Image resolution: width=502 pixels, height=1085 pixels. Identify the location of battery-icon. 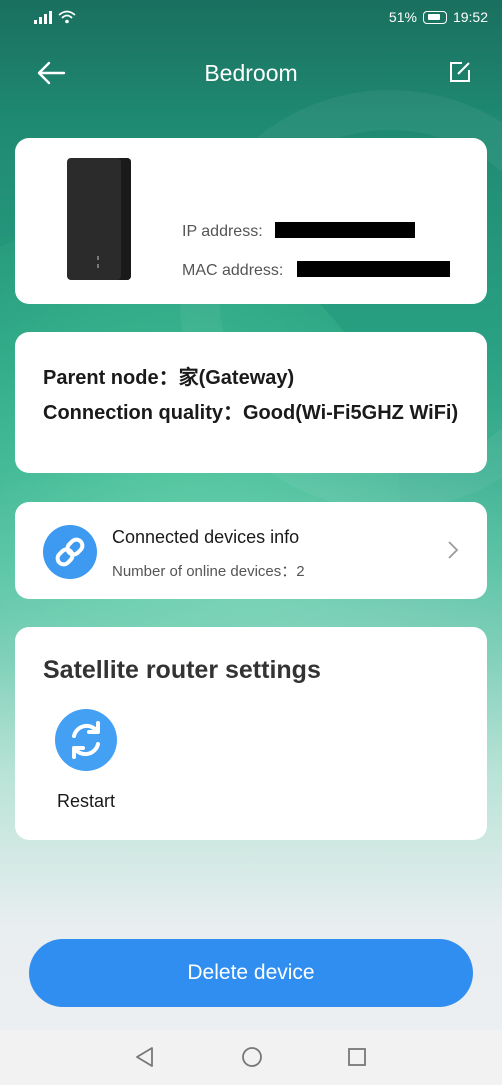
(434, 17).